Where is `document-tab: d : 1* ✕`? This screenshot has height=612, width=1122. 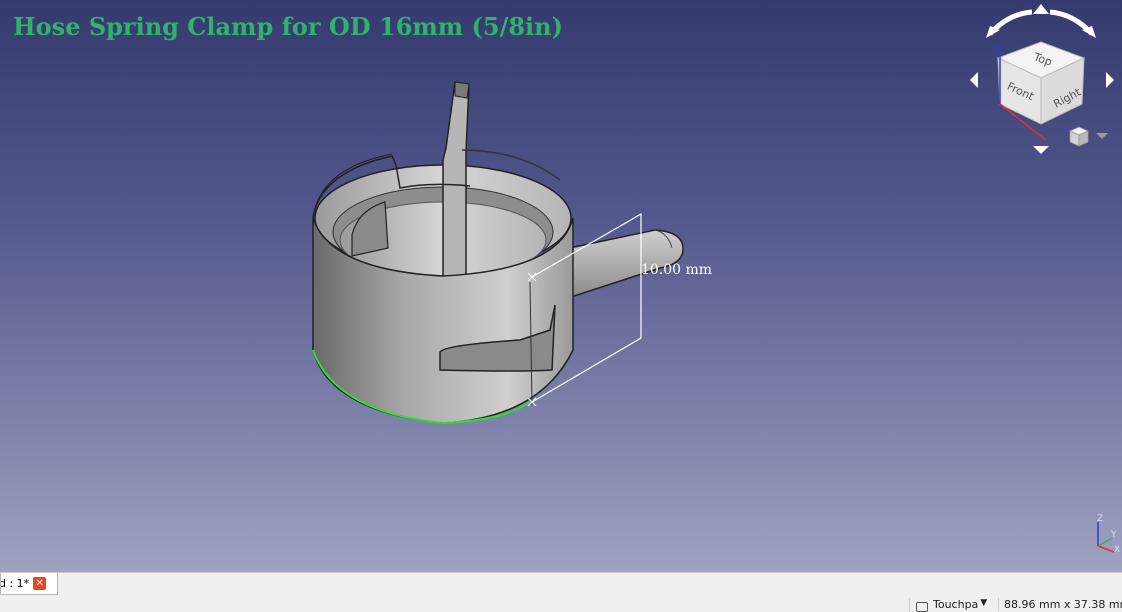
document-tab: d : 1* ✕ is located at coordinates (29, 584).